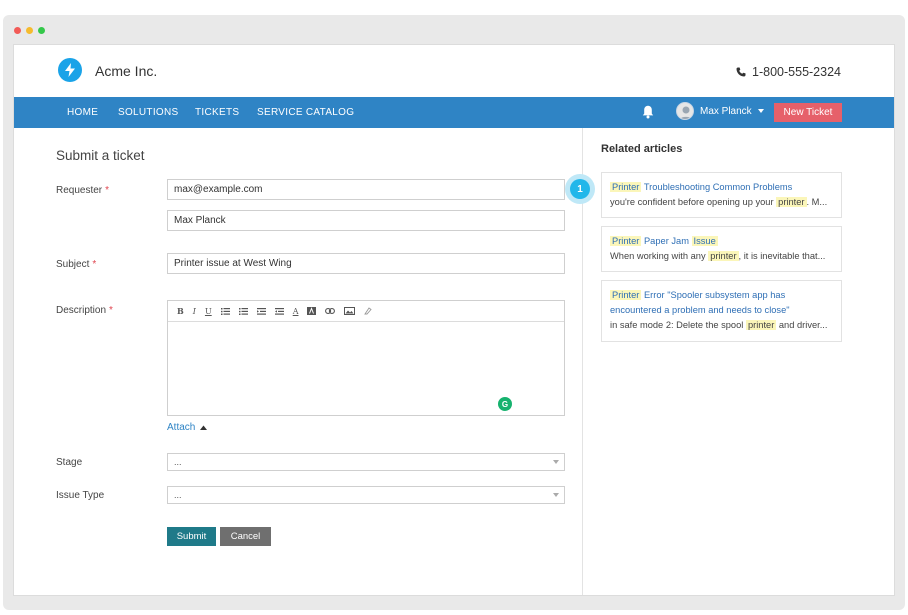 The image size is (908, 615). I want to click on subject-label: Subject *, so click(76, 264).